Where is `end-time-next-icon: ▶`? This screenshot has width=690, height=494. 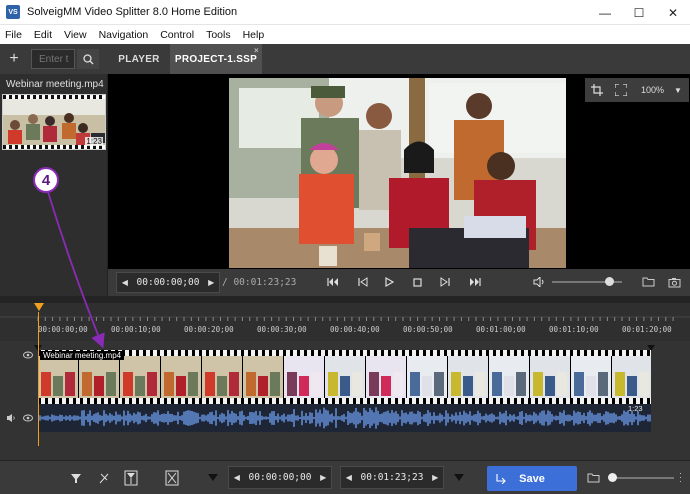 end-time-next-icon: ▶ is located at coordinates (435, 477).